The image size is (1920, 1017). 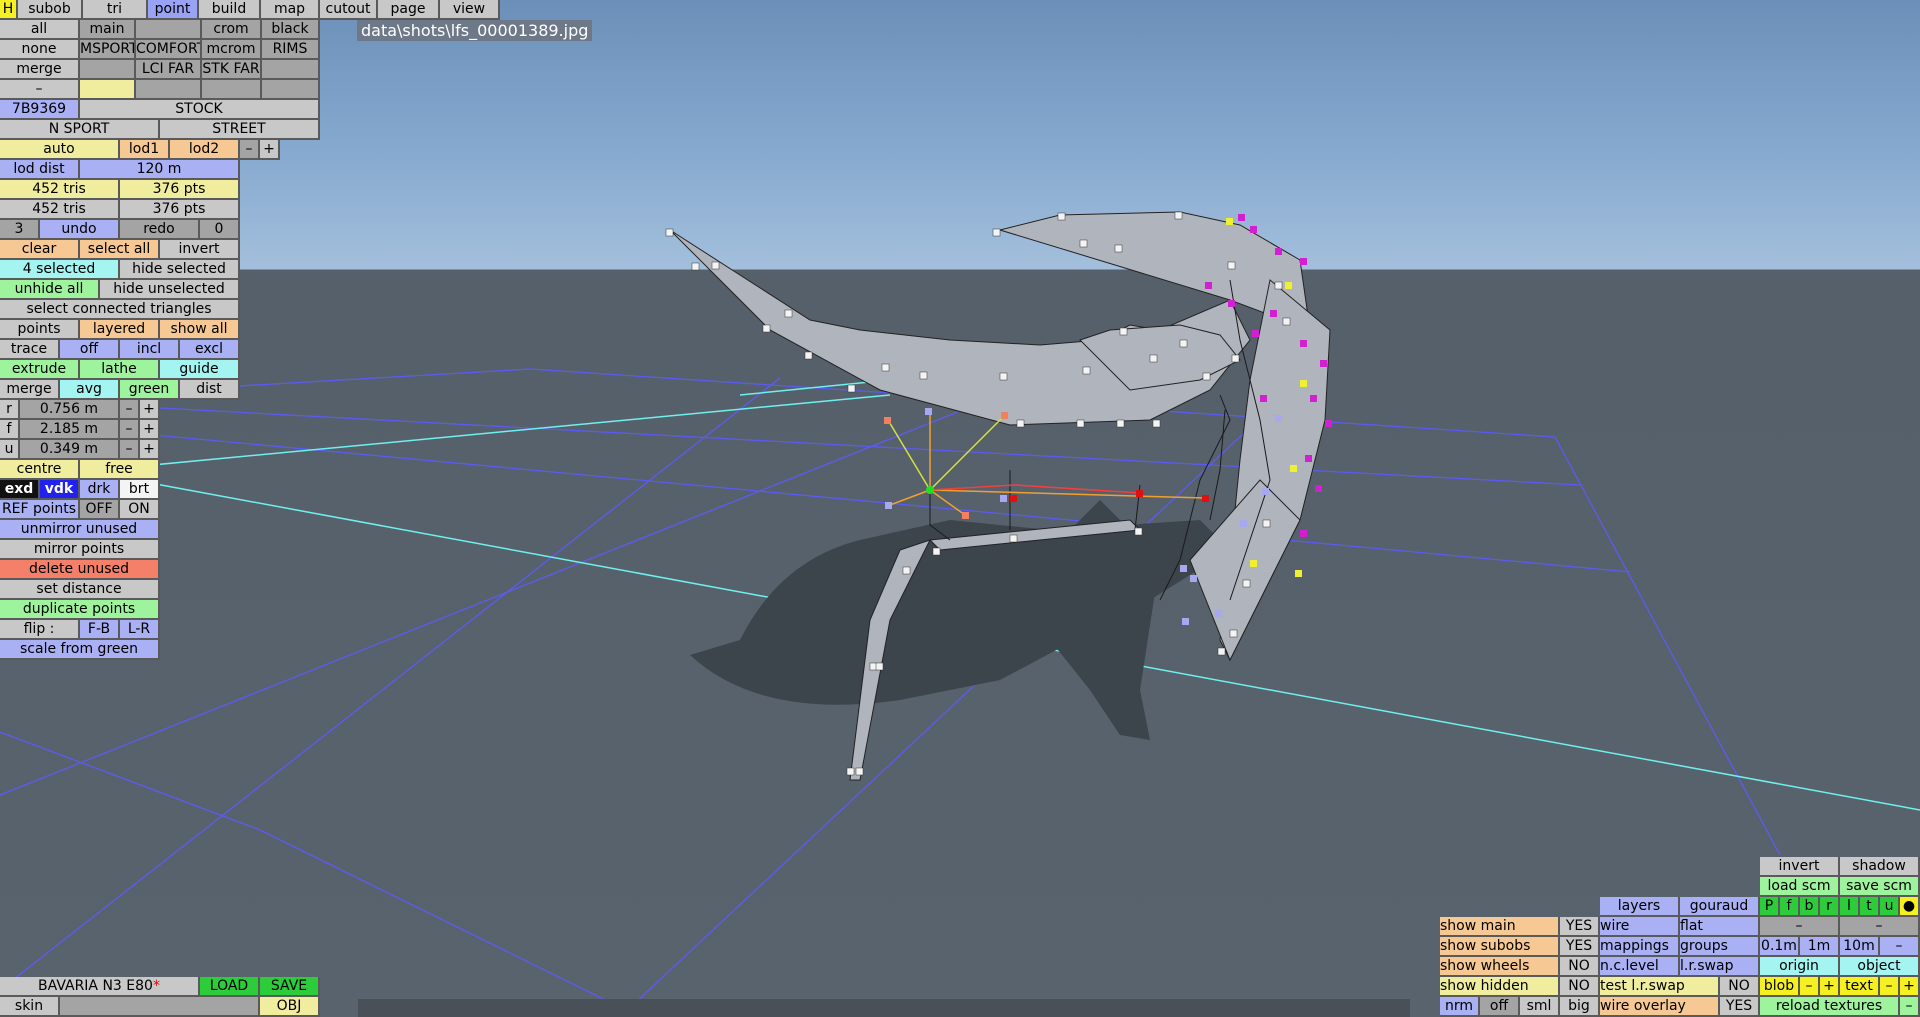 I want to click on mappings-button: mappings, so click(x=1640, y=947).